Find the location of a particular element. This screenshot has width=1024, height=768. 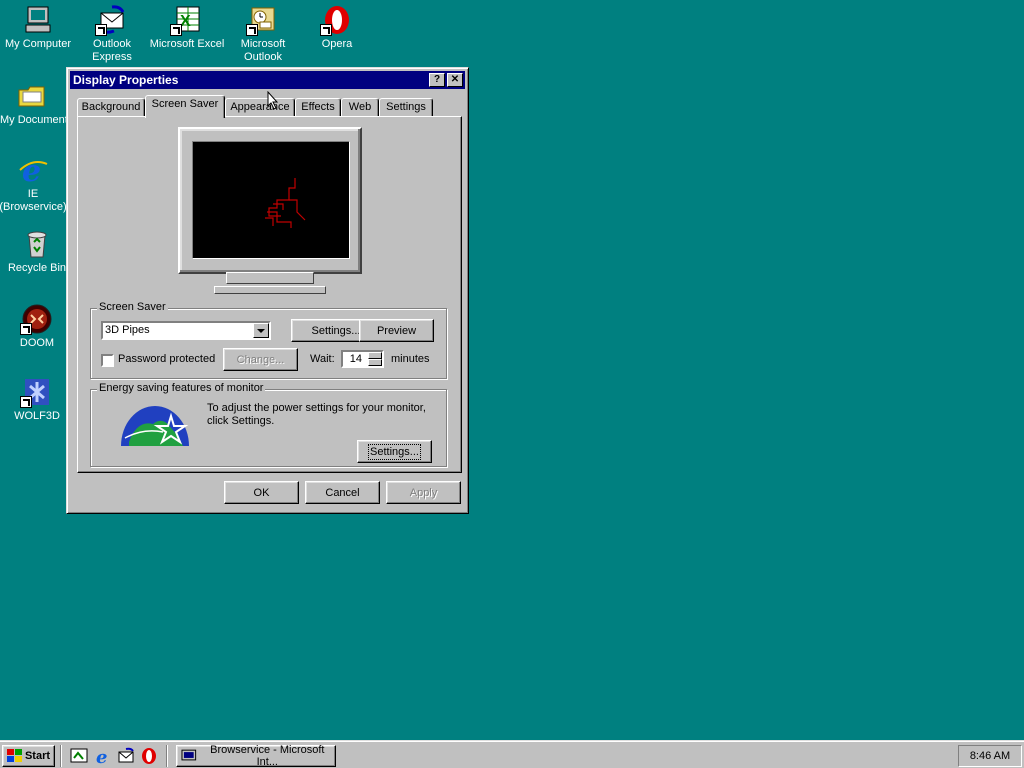

folder-icon is located at coordinates (31, 96).